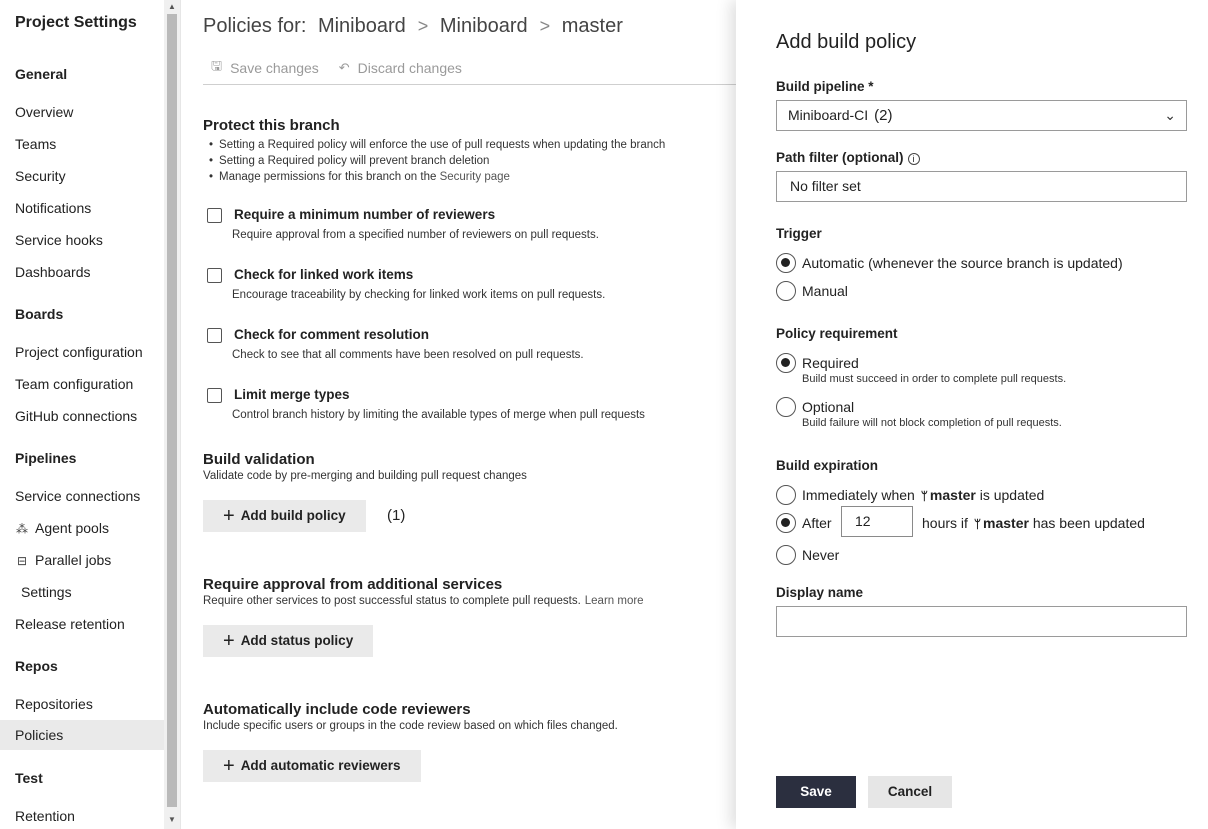 Image resolution: width=1208 pixels, height=829 pixels. What do you see at coordinates (82, 815) in the screenshot?
I see `sidebar-item-retention: Retention` at bounding box center [82, 815].